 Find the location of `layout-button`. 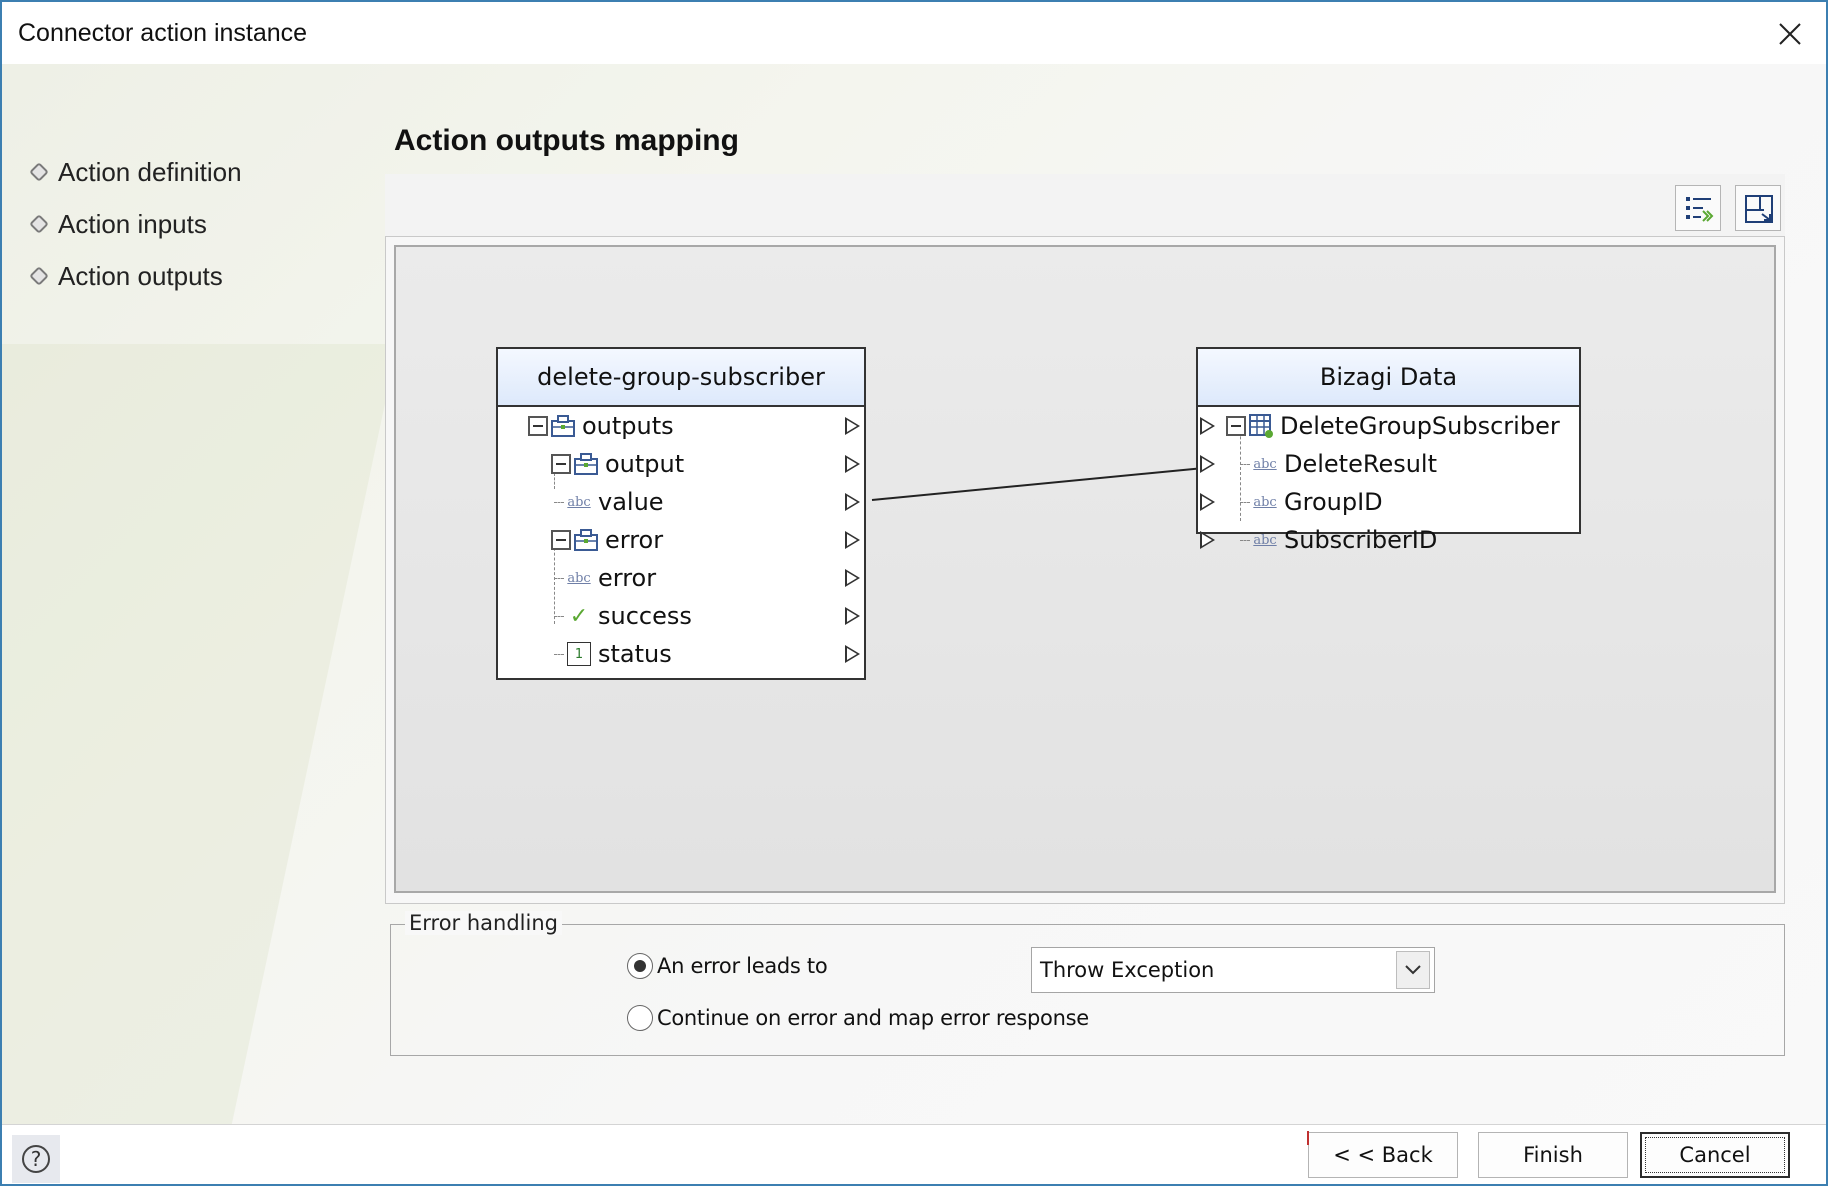

layout-button is located at coordinates (1758, 208).